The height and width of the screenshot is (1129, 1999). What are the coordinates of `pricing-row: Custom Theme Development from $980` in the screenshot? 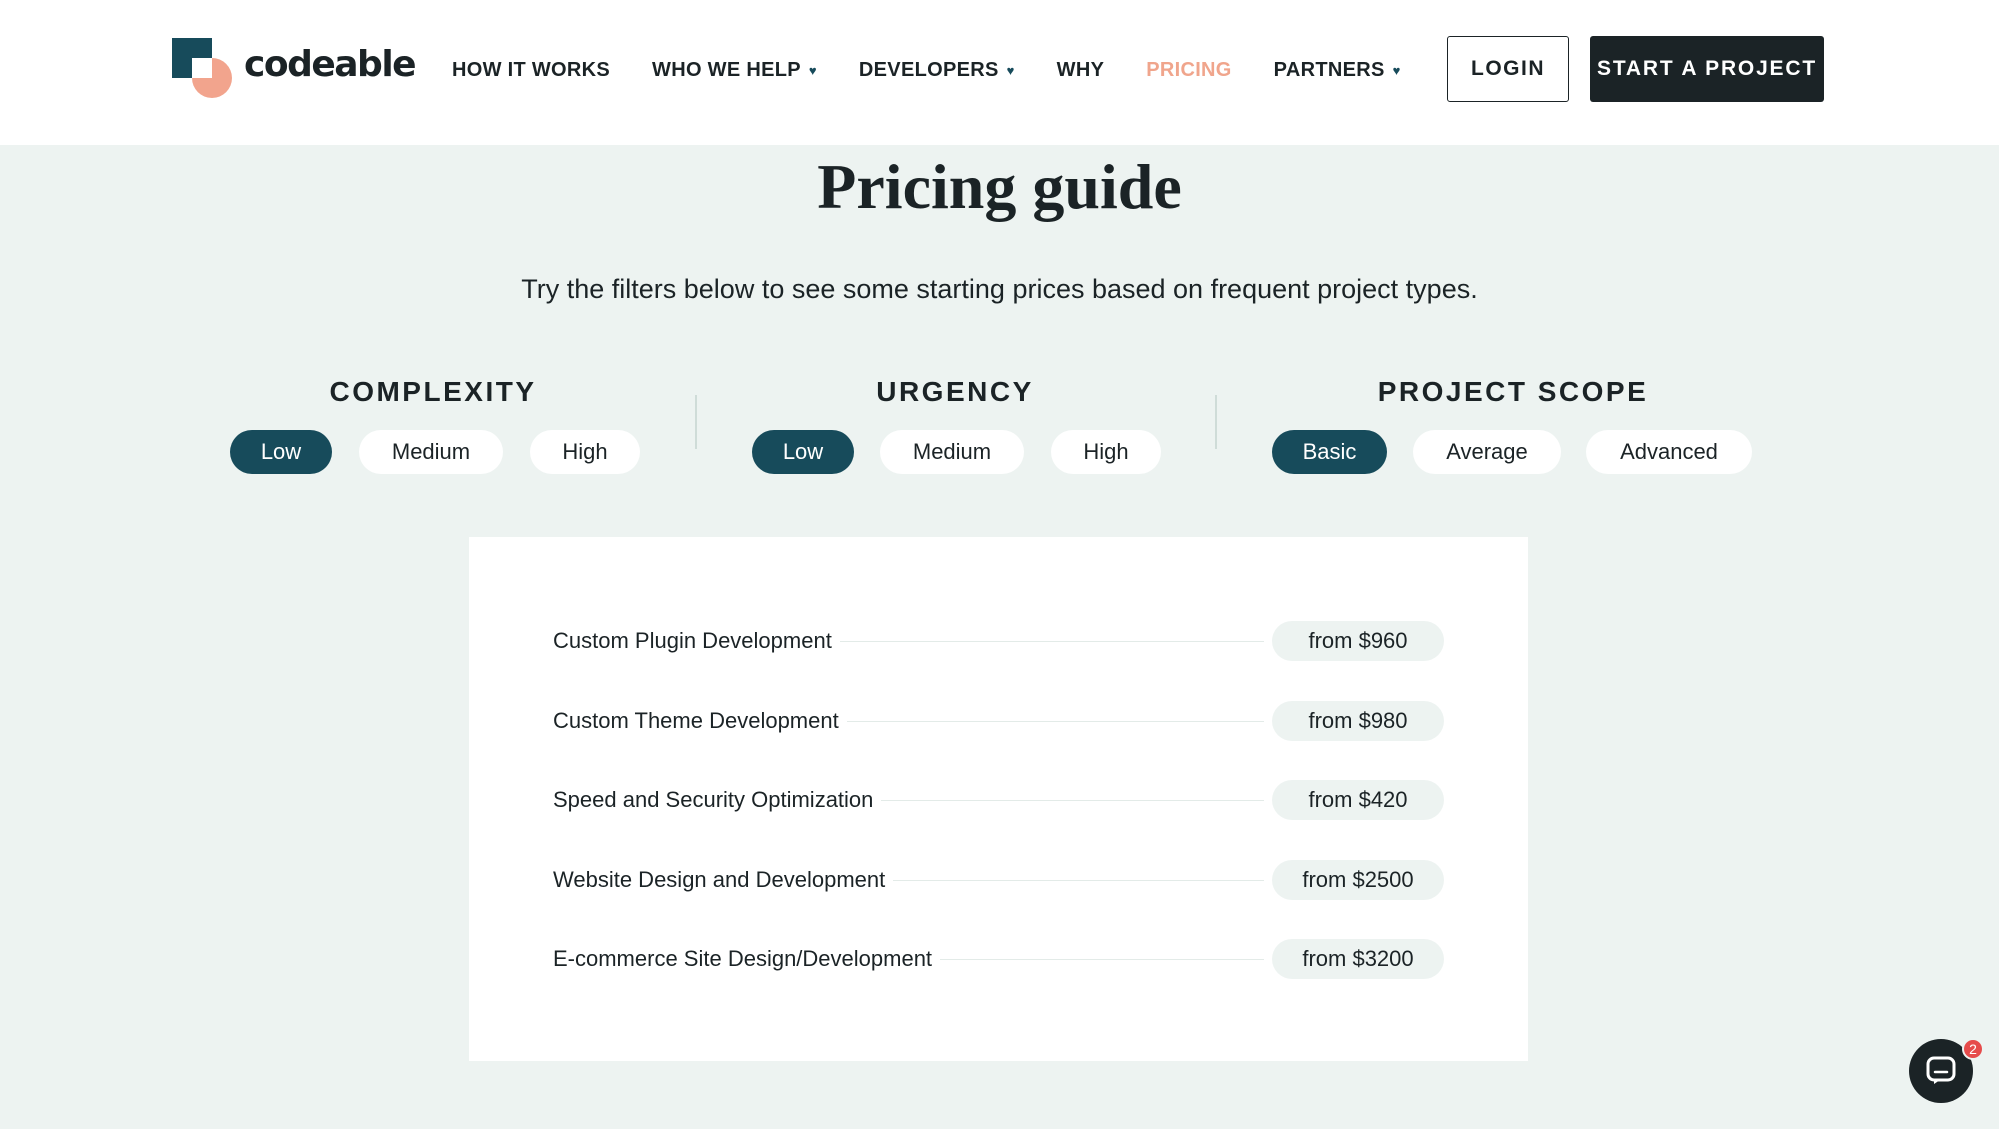 It's located at (998, 721).